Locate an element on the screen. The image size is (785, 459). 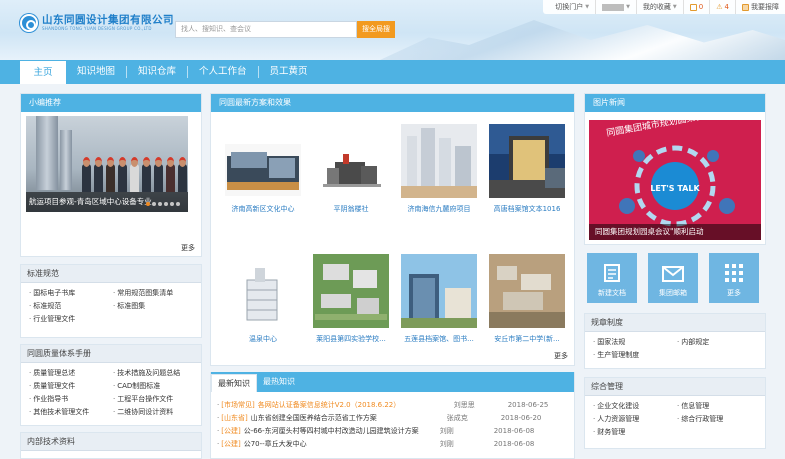
list-item: 二维协同设计资料 is located at coordinates (155, 412).